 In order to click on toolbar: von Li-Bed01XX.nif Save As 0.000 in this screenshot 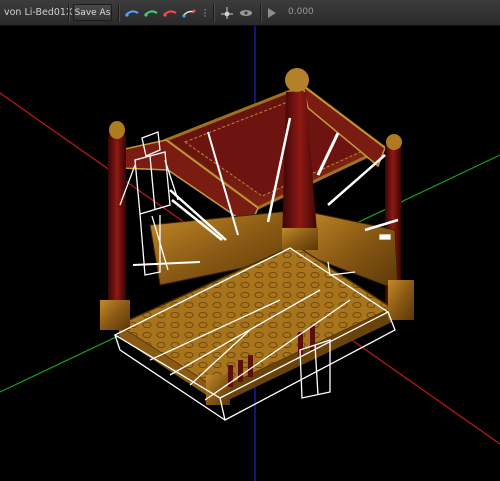, I will do `click(250, 13)`.